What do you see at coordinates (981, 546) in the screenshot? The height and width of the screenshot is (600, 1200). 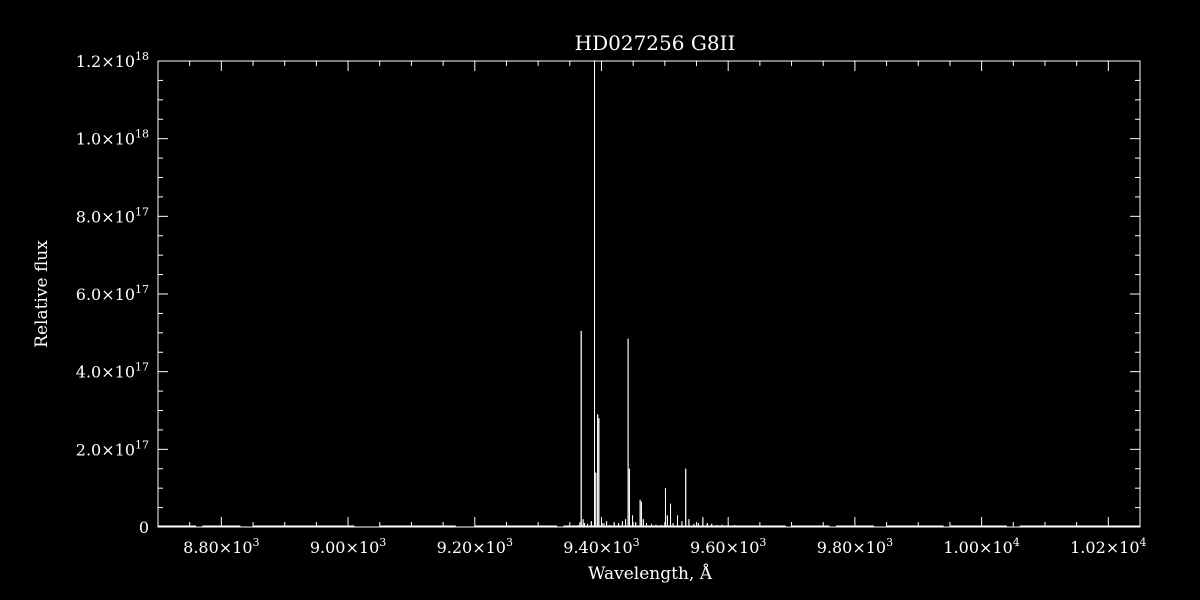 I see `x-tick-label: 1.00×104` at bounding box center [981, 546].